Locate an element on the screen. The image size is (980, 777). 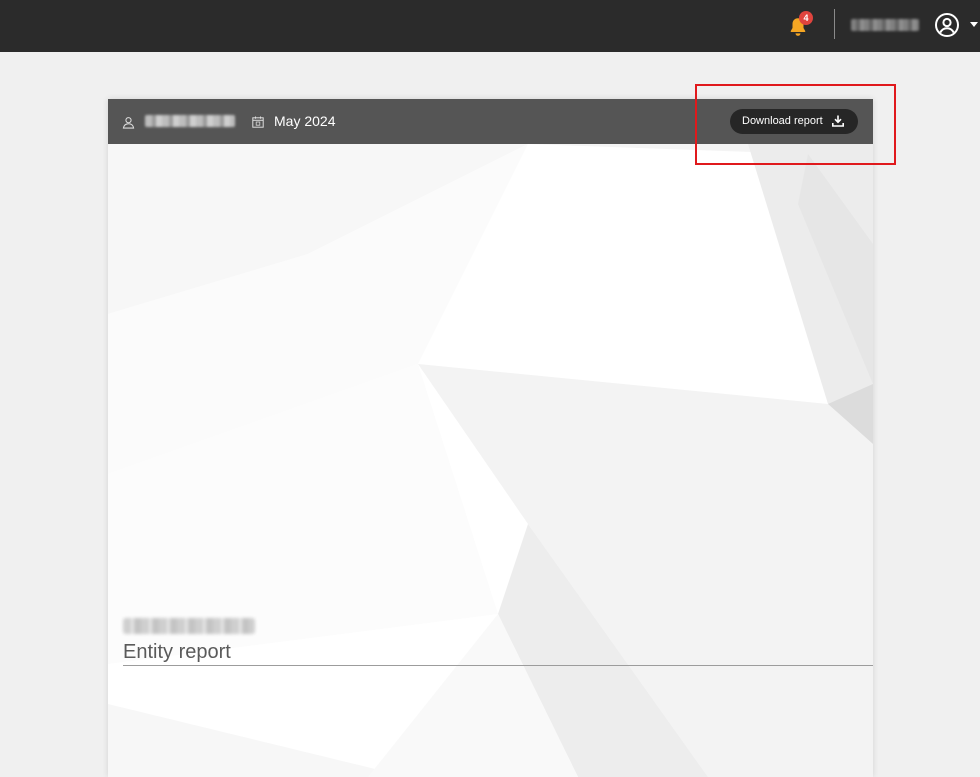
top-navigation-bar: 4 is located at coordinates (490, 26).